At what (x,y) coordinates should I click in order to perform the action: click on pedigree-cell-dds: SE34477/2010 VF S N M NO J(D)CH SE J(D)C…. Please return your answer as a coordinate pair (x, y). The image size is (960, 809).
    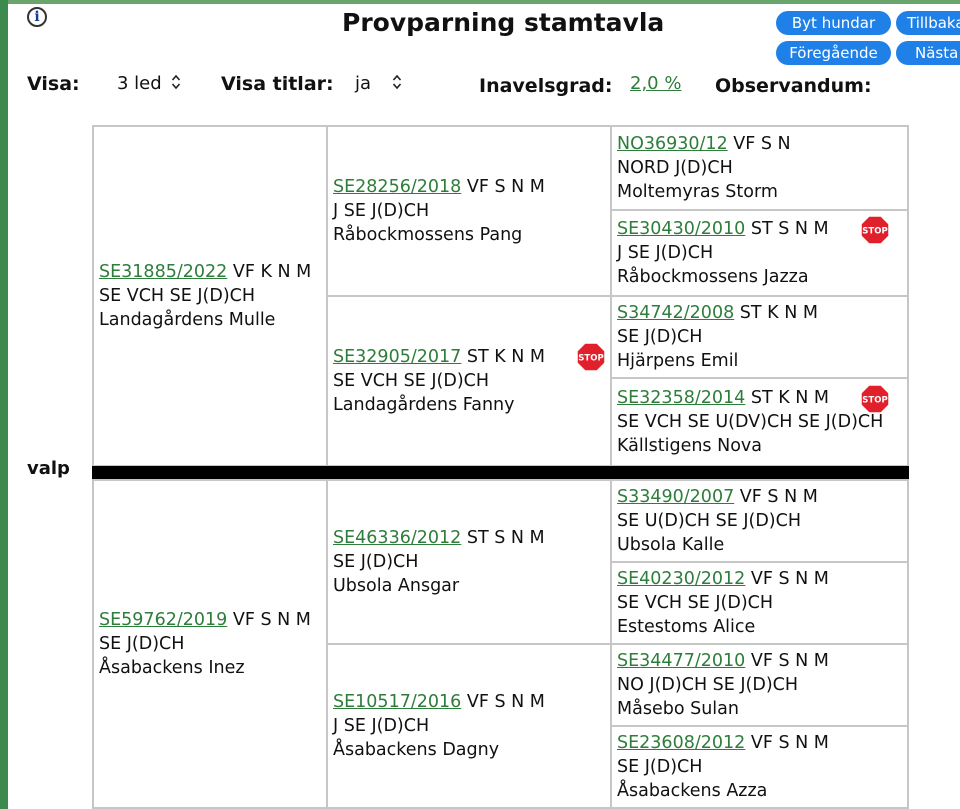
    Looking at the image, I should click on (759, 685).